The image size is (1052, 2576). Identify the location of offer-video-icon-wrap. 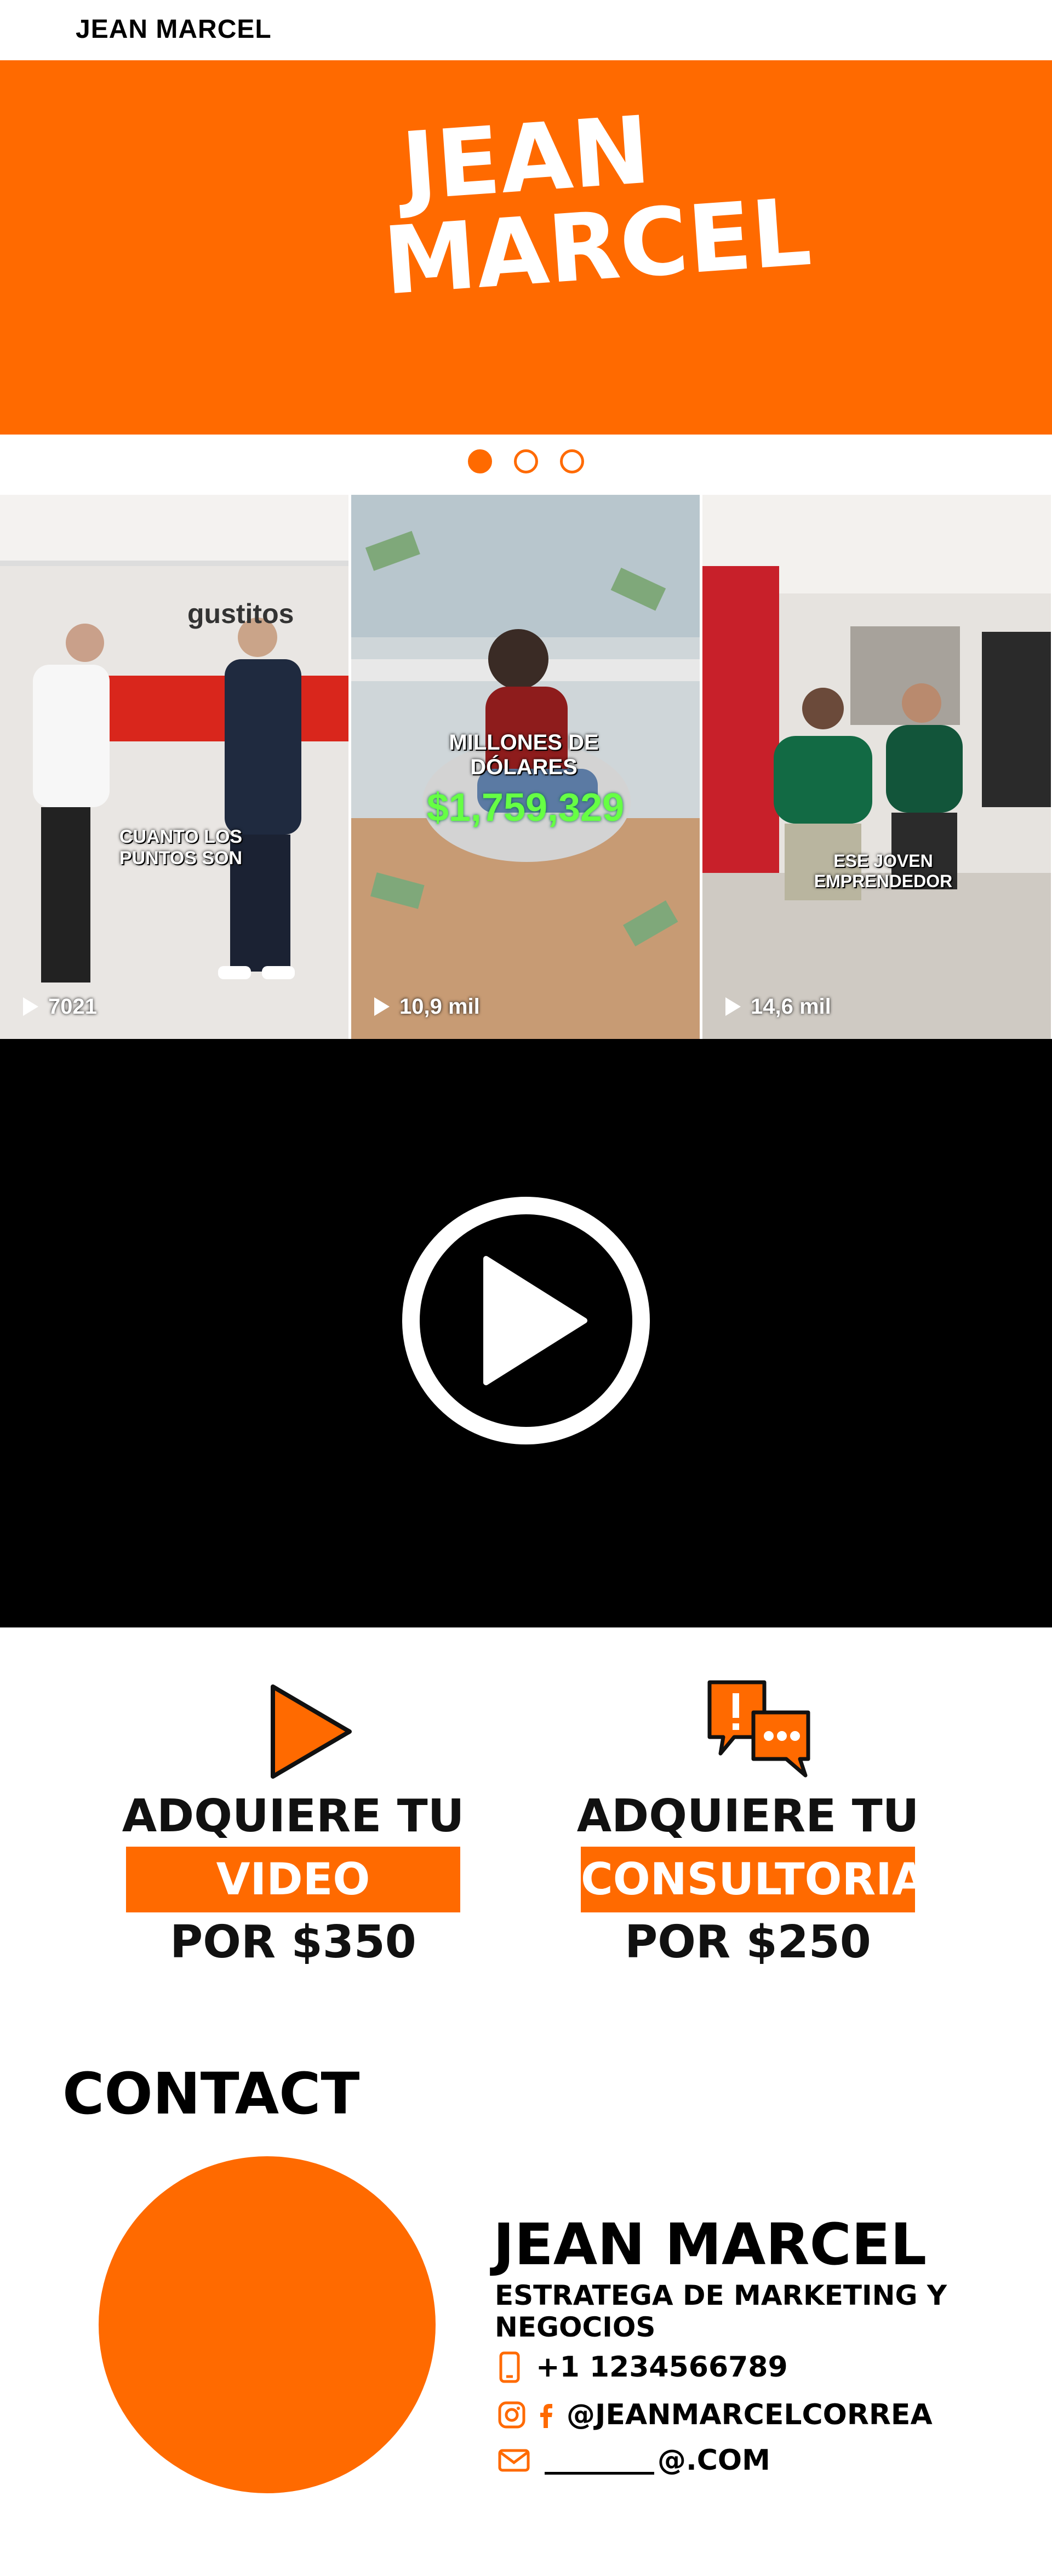
(293, 1731).